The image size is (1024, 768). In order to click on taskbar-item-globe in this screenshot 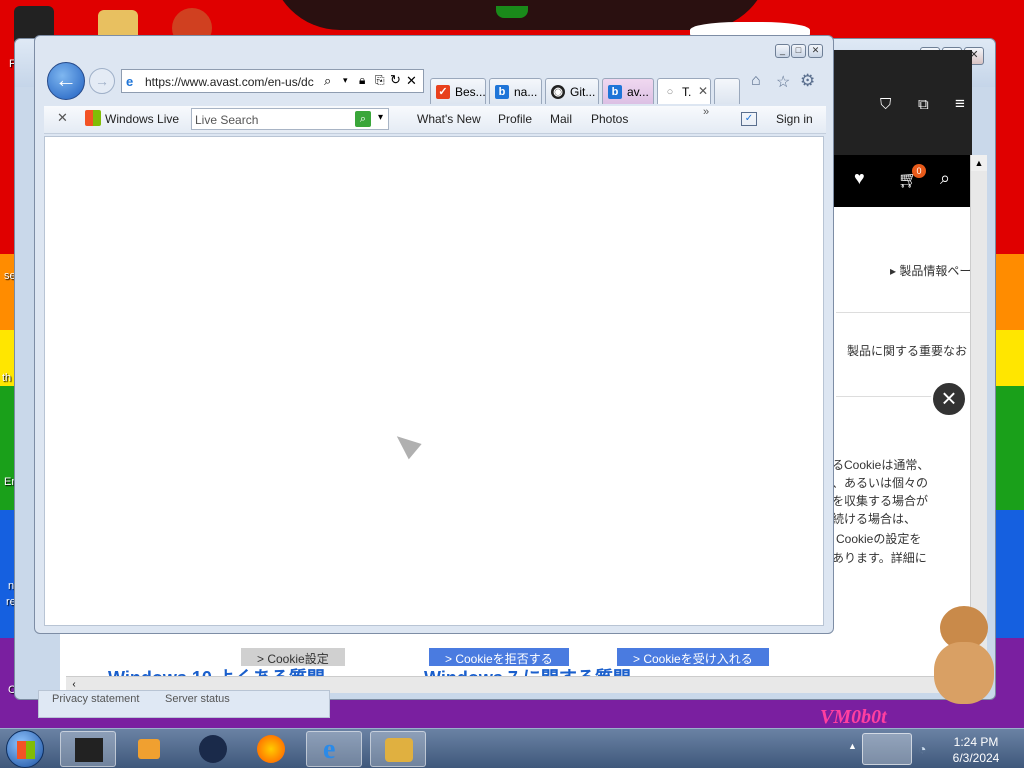, I will do `click(213, 749)`.